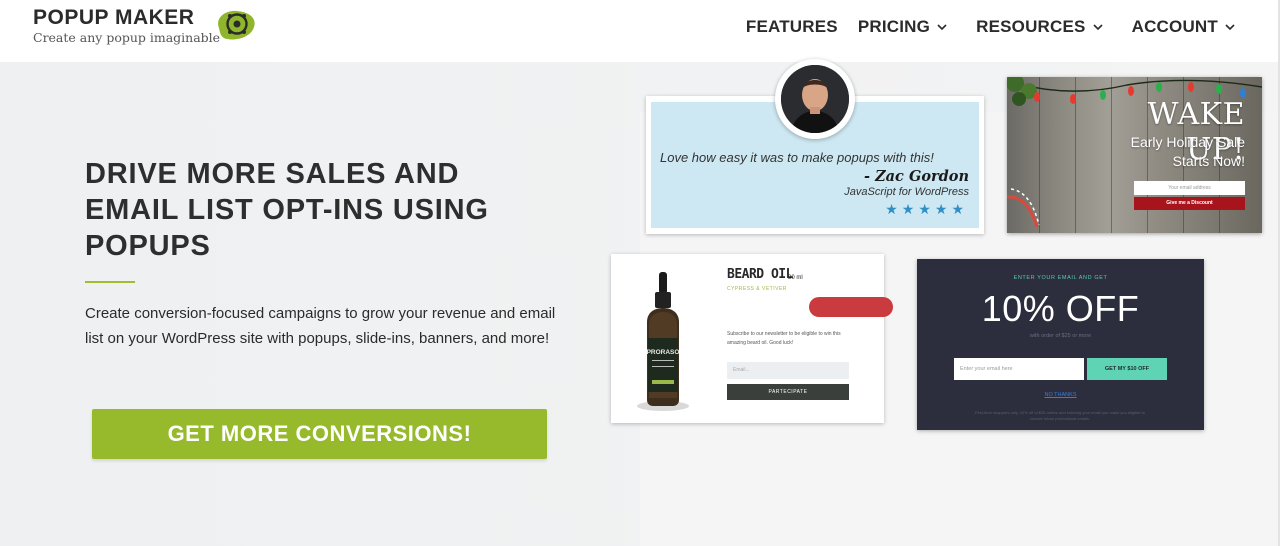 Image resolution: width=1280 pixels, height=546 pixels. I want to click on holiday-discount-button: Give me a Discount, so click(1189, 203).